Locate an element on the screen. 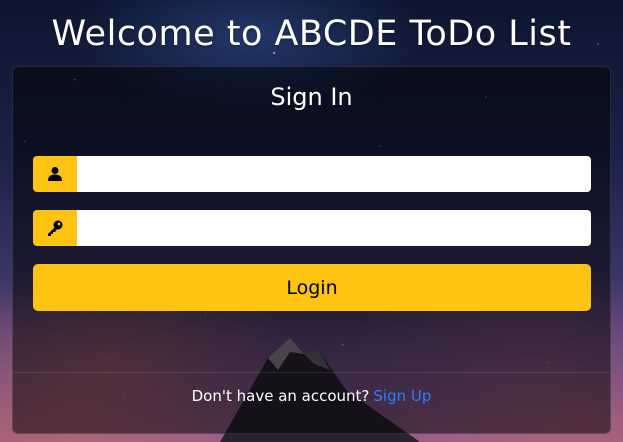 This screenshot has height=442, width=623. signup-prompt: Don't have an account? Sign Up is located at coordinates (311, 396).